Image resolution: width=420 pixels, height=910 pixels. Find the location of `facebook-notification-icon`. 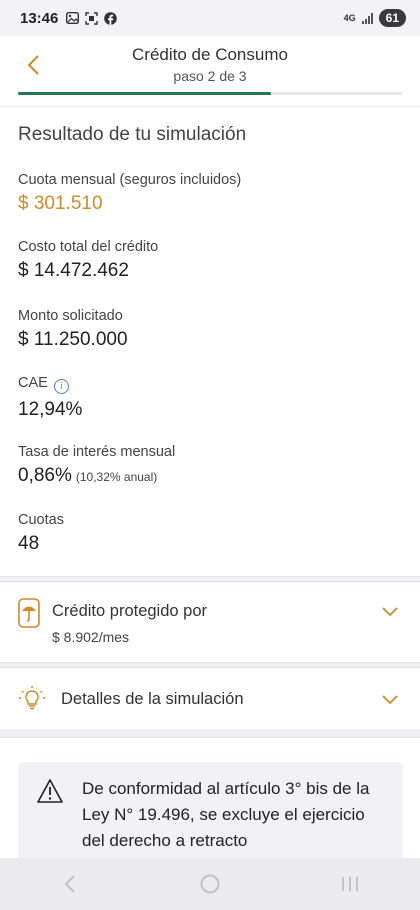

facebook-notification-icon is located at coordinates (111, 18).